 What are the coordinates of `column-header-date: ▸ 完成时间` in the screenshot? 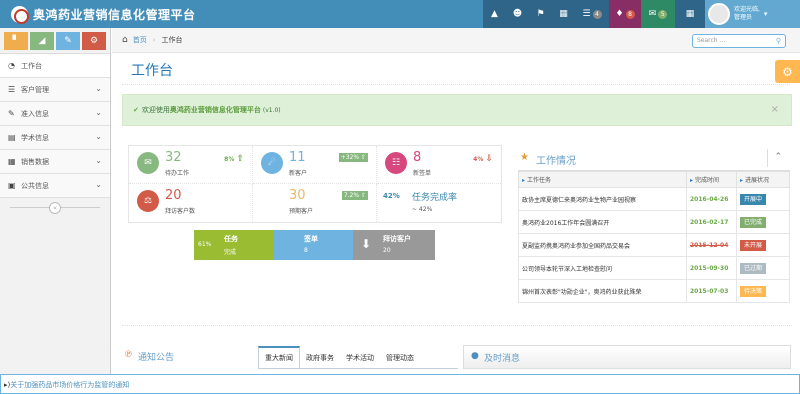 It's located at (711, 179).